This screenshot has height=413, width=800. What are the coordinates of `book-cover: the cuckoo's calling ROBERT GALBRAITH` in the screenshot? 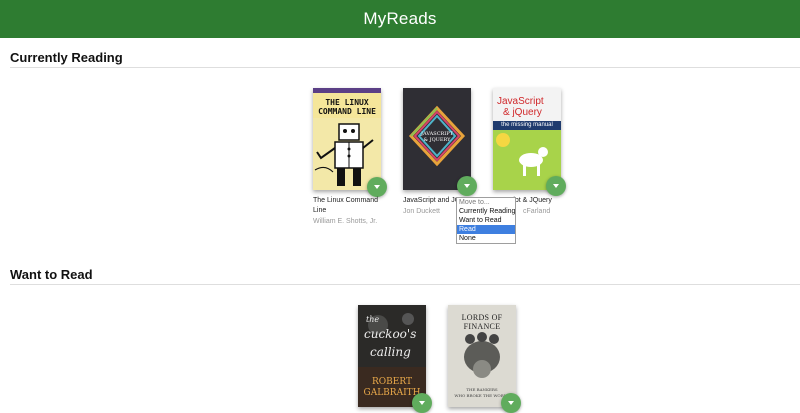 It's located at (392, 356).